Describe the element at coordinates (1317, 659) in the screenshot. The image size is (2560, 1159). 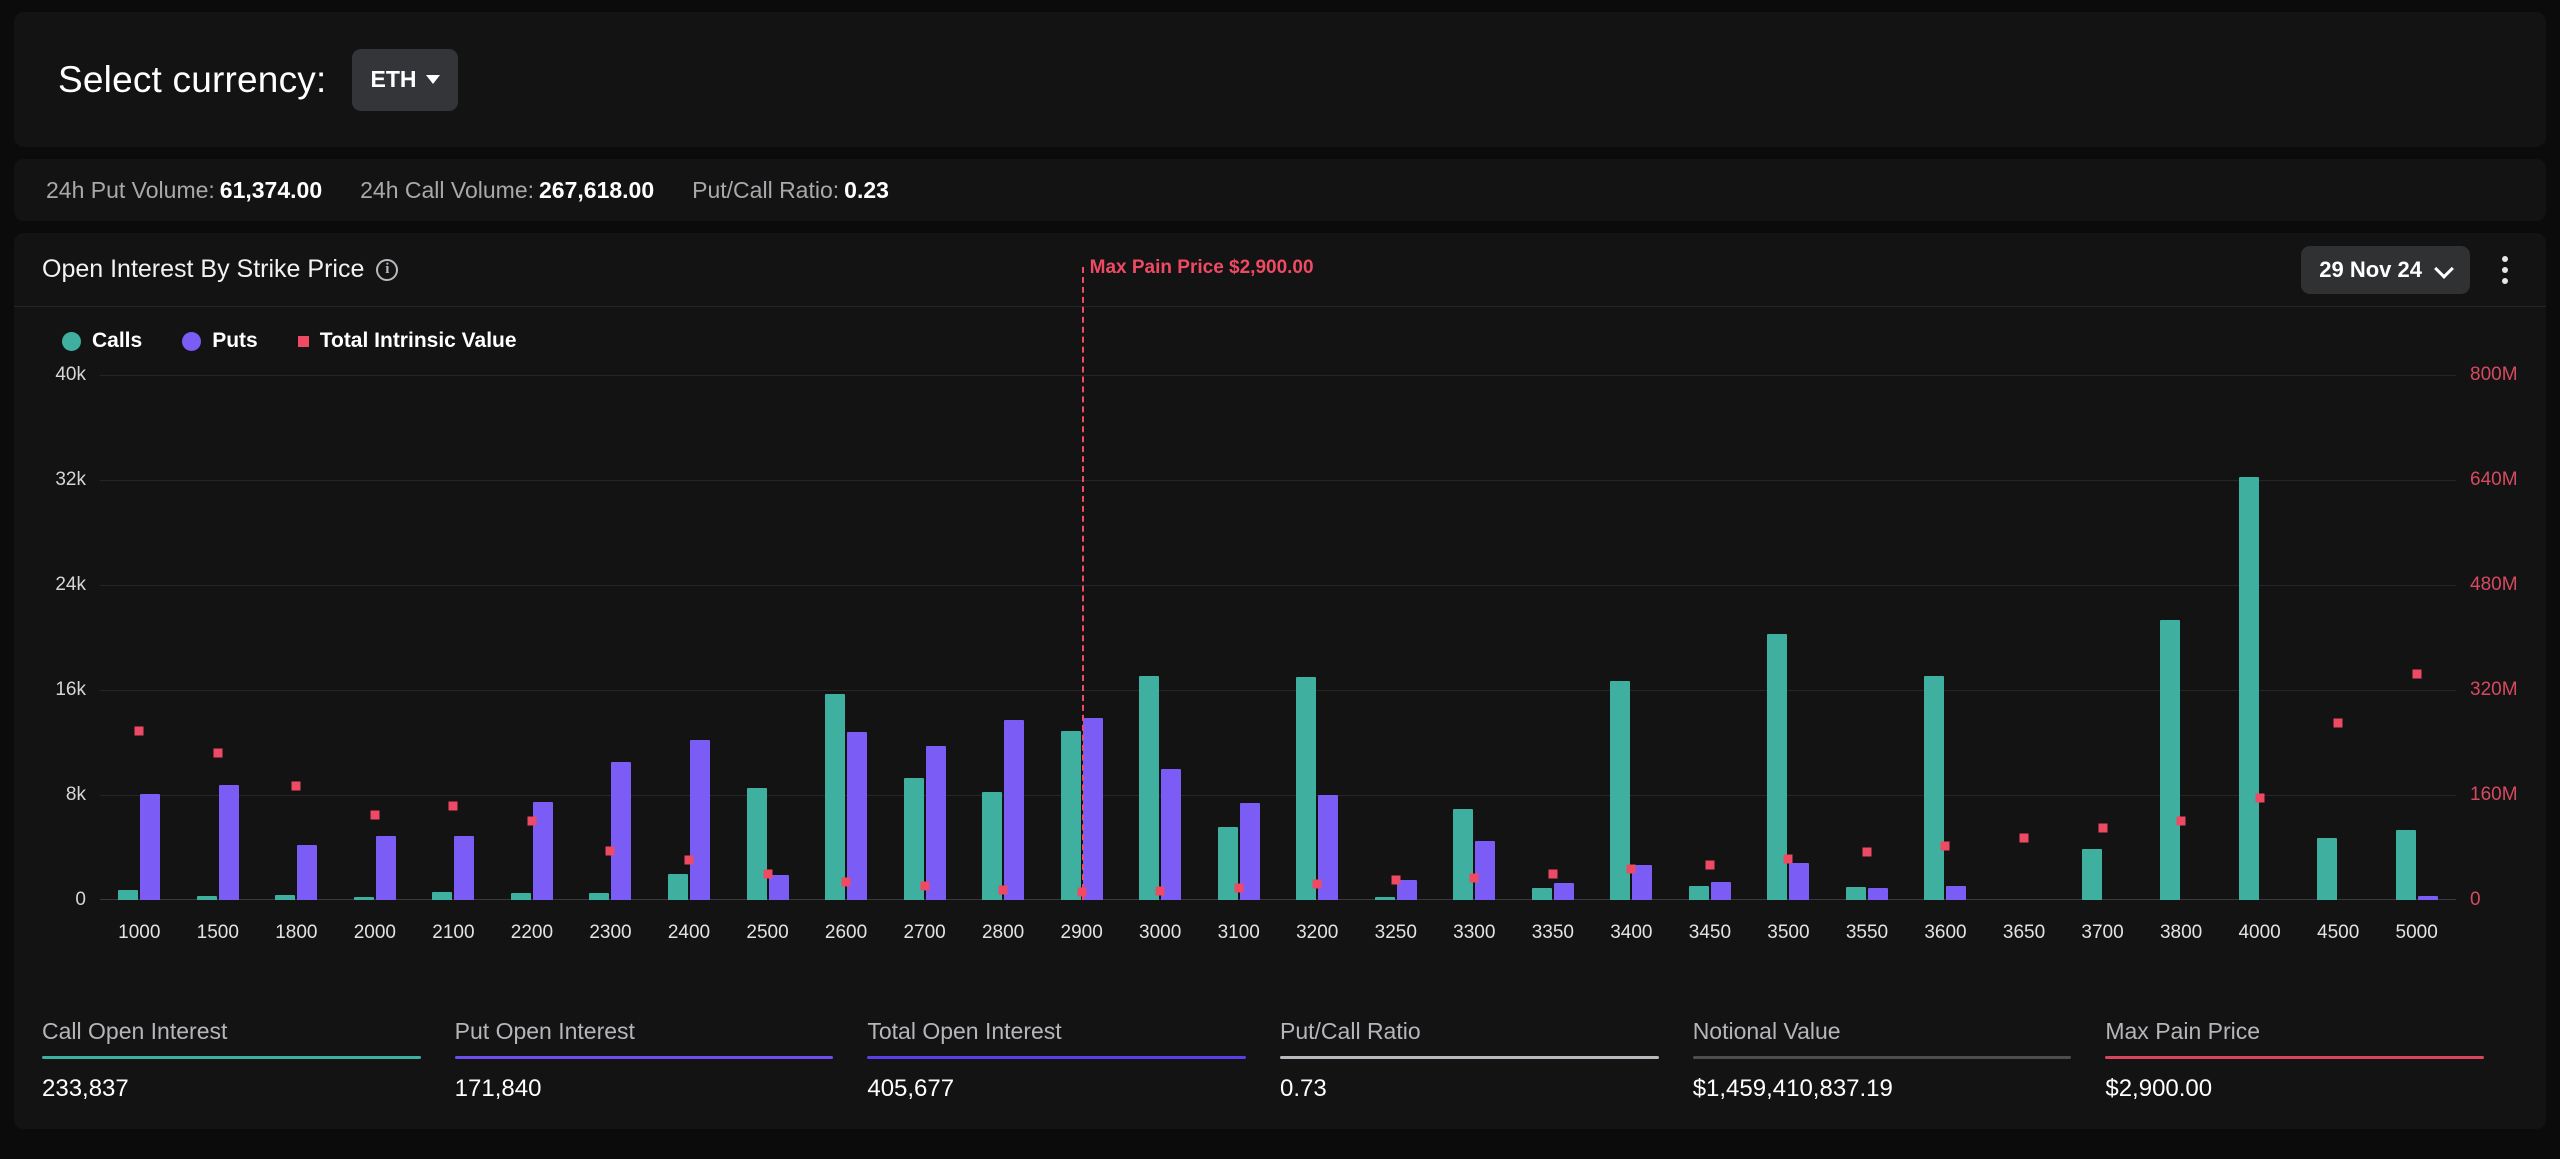
I see `bar-group: 3200` at that location.